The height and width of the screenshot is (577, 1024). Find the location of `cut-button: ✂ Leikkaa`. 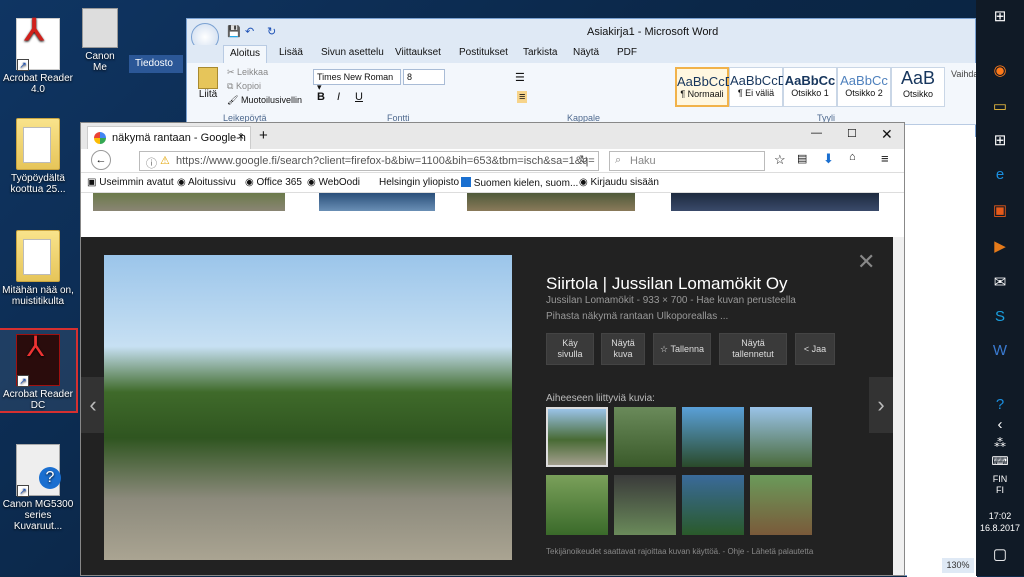

cut-button: ✂ Leikkaa is located at coordinates (247, 72).